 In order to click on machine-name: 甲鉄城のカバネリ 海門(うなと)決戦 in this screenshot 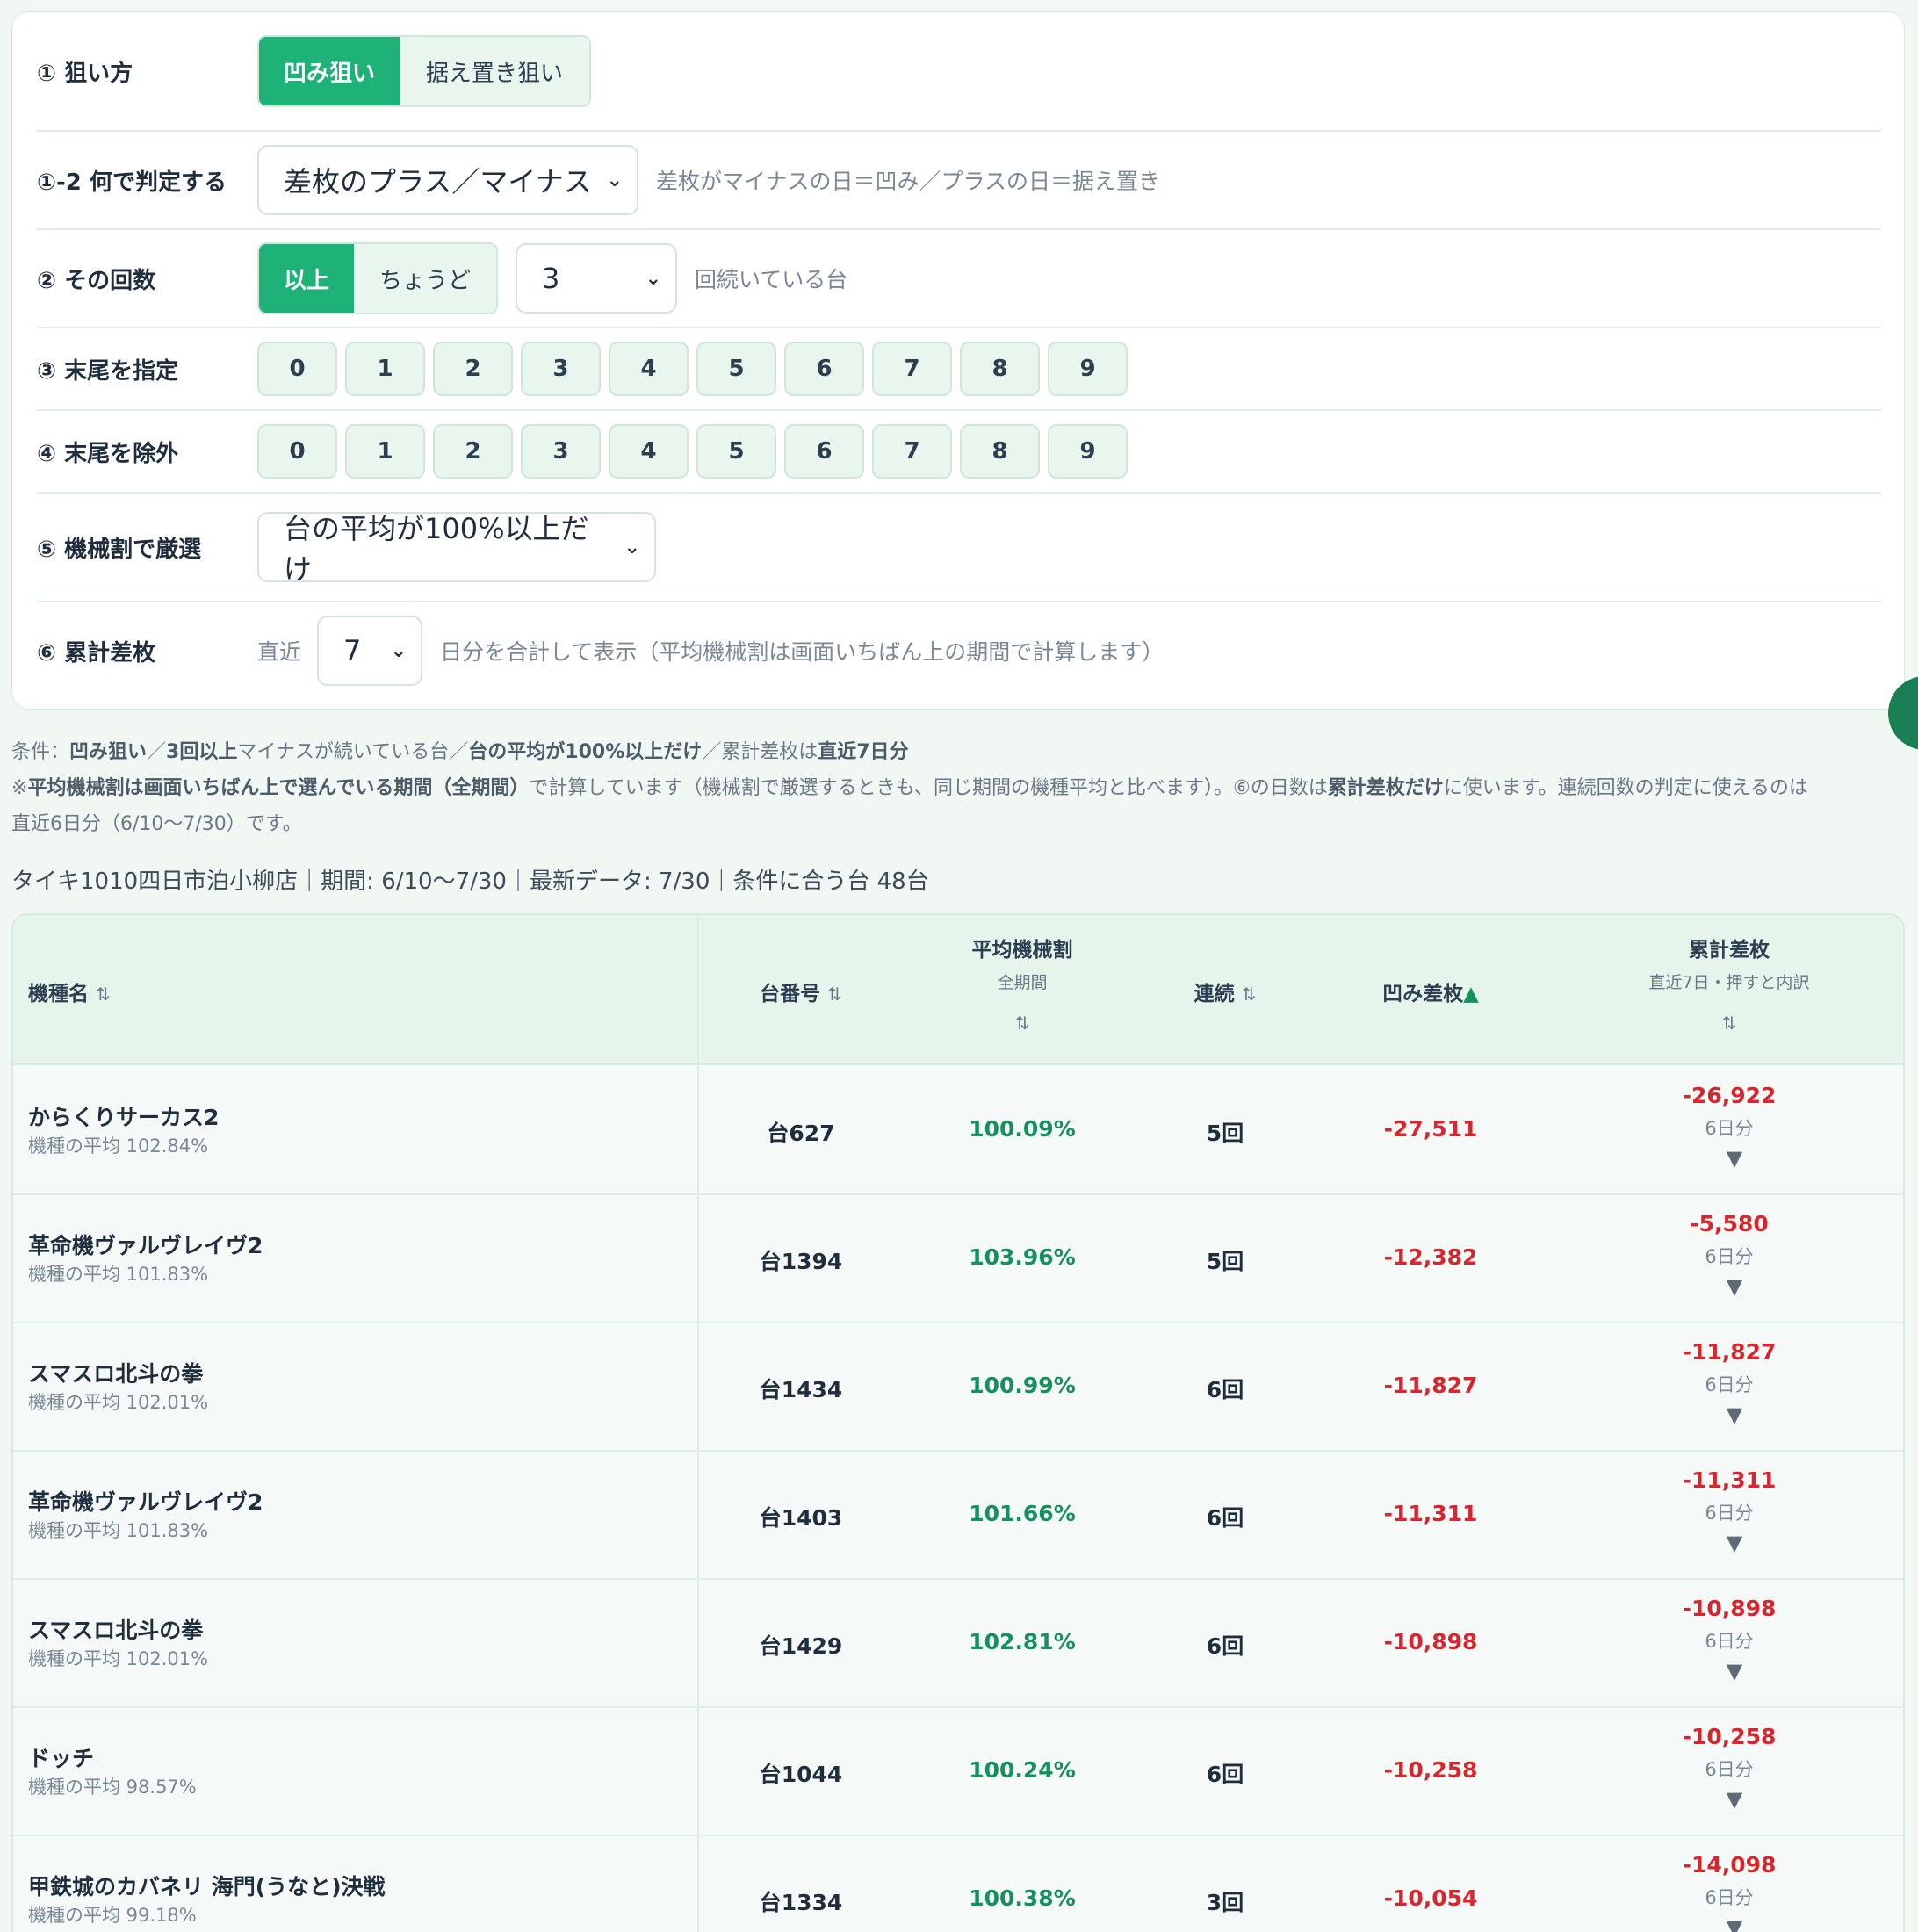, I will do `click(207, 1887)`.